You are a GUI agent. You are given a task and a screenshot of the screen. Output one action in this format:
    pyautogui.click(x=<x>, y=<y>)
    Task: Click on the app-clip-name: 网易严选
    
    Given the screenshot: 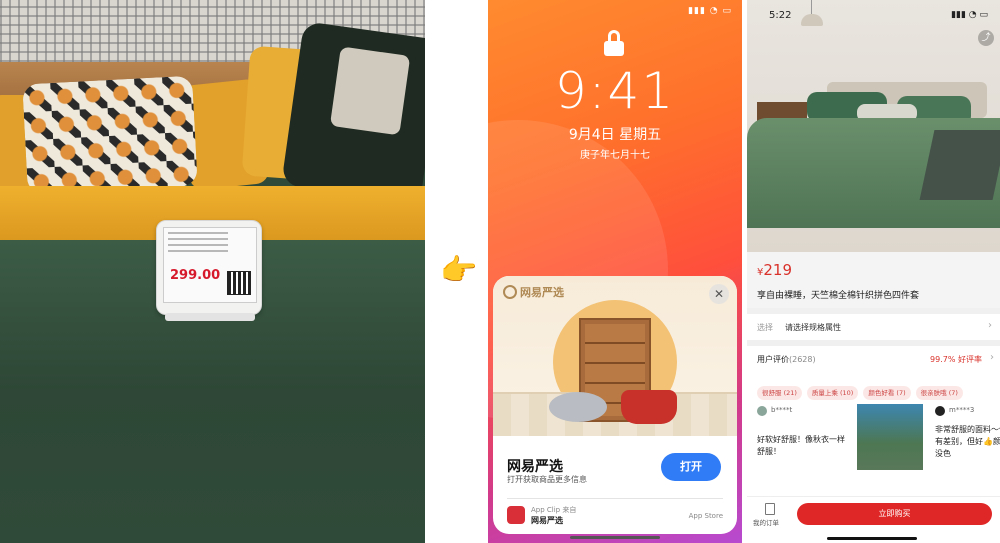 What is the action you would take?
    pyautogui.click(x=535, y=467)
    